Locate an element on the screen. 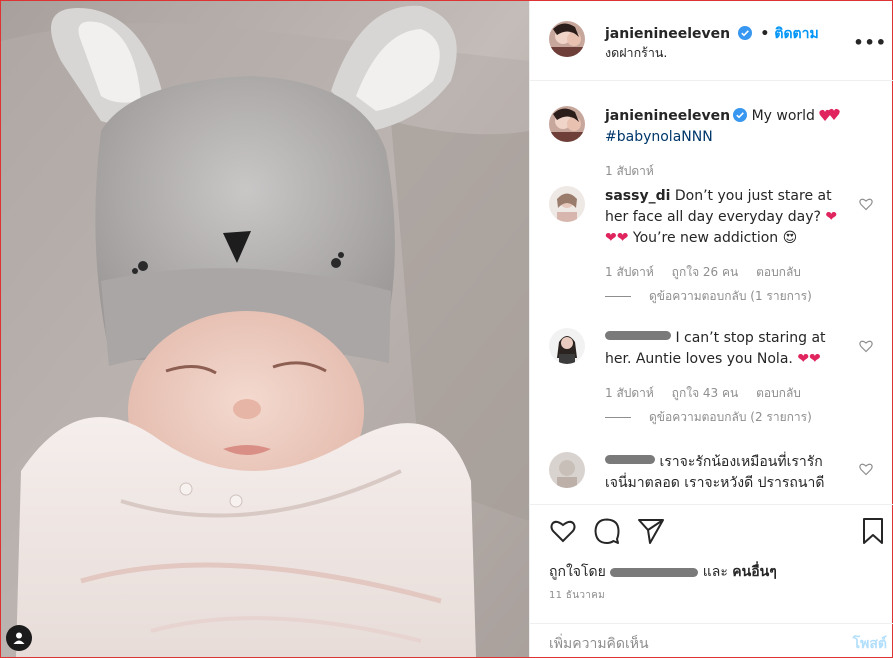 The width and height of the screenshot is (893, 658). bookmark-icon is located at coordinates (873, 531).